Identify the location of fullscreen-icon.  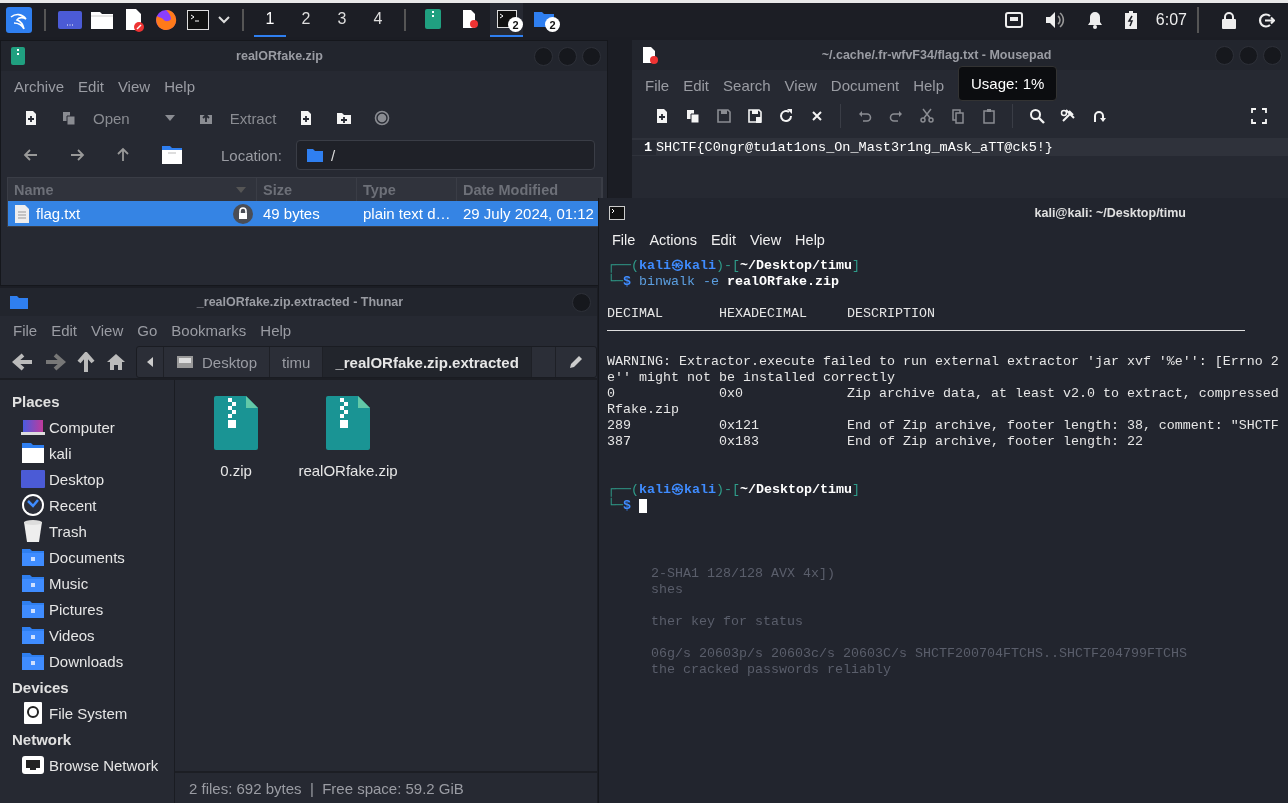
(1258, 116).